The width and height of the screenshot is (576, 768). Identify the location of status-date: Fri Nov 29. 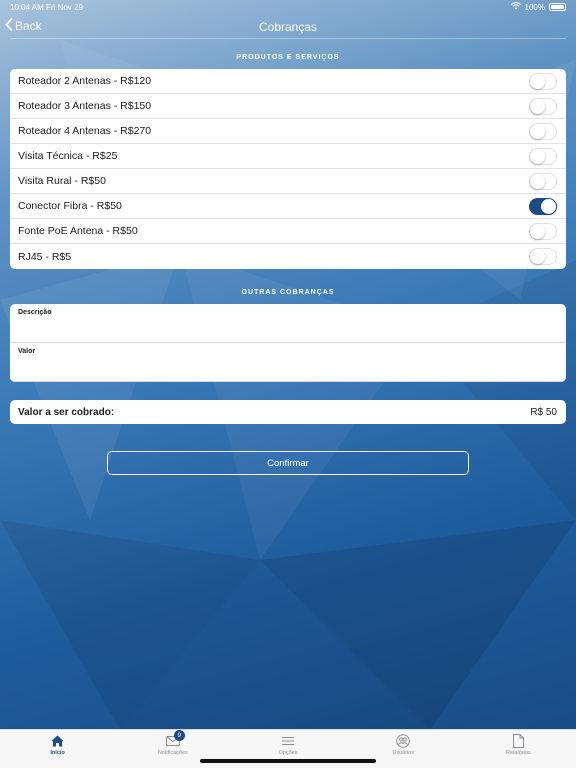
(64, 7).